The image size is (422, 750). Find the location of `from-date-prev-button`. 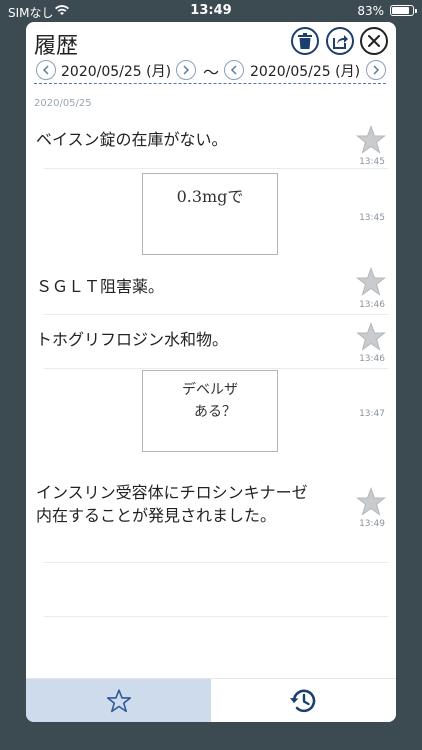

from-date-prev-button is located at coordinates (46, 70).